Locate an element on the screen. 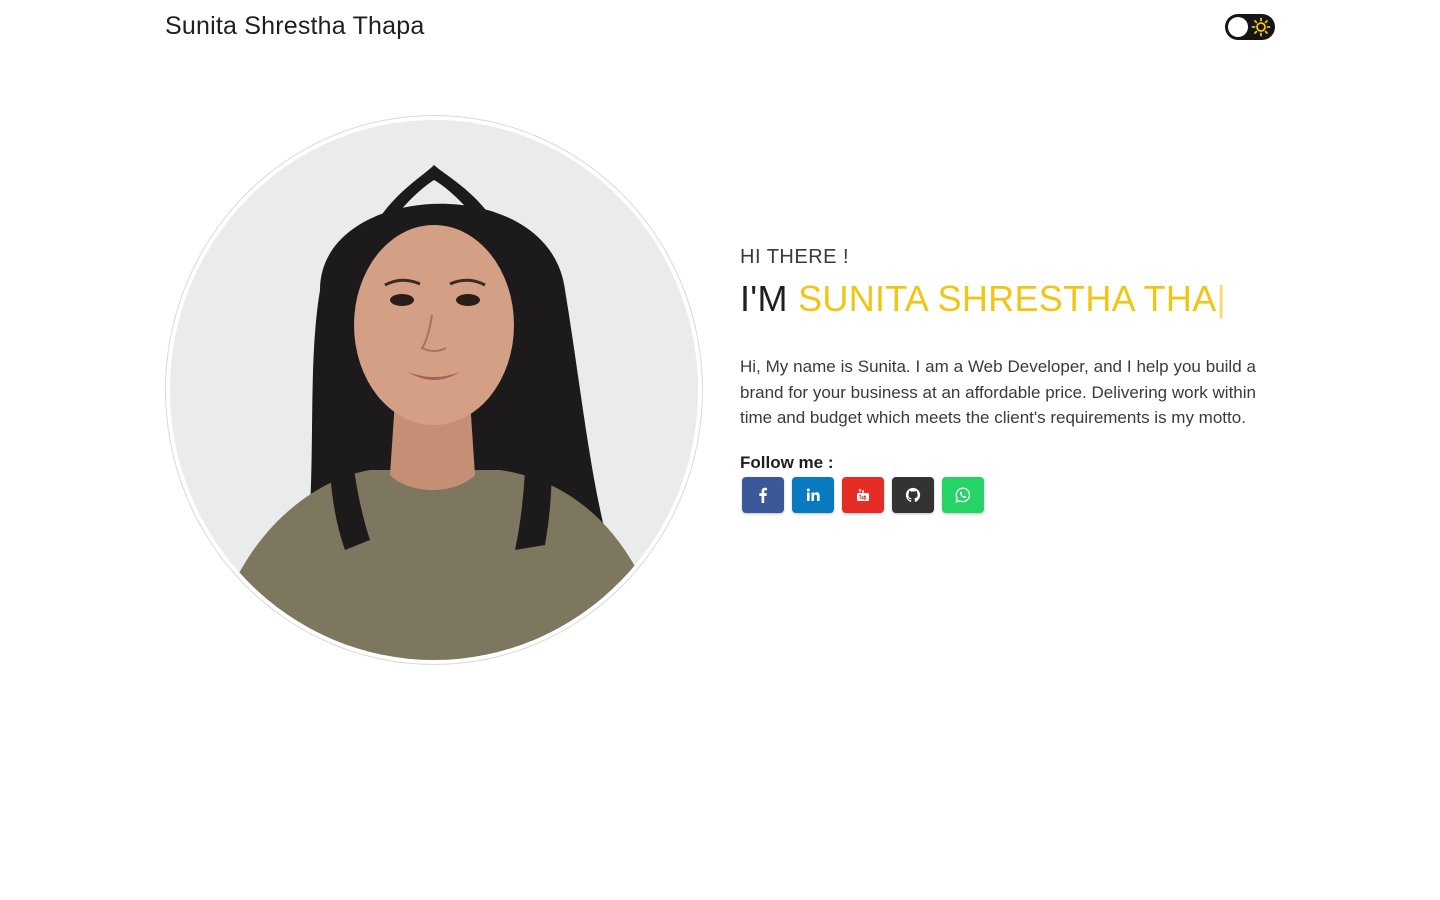  follow-label: Follow me : is located at coordinates (787, 462).